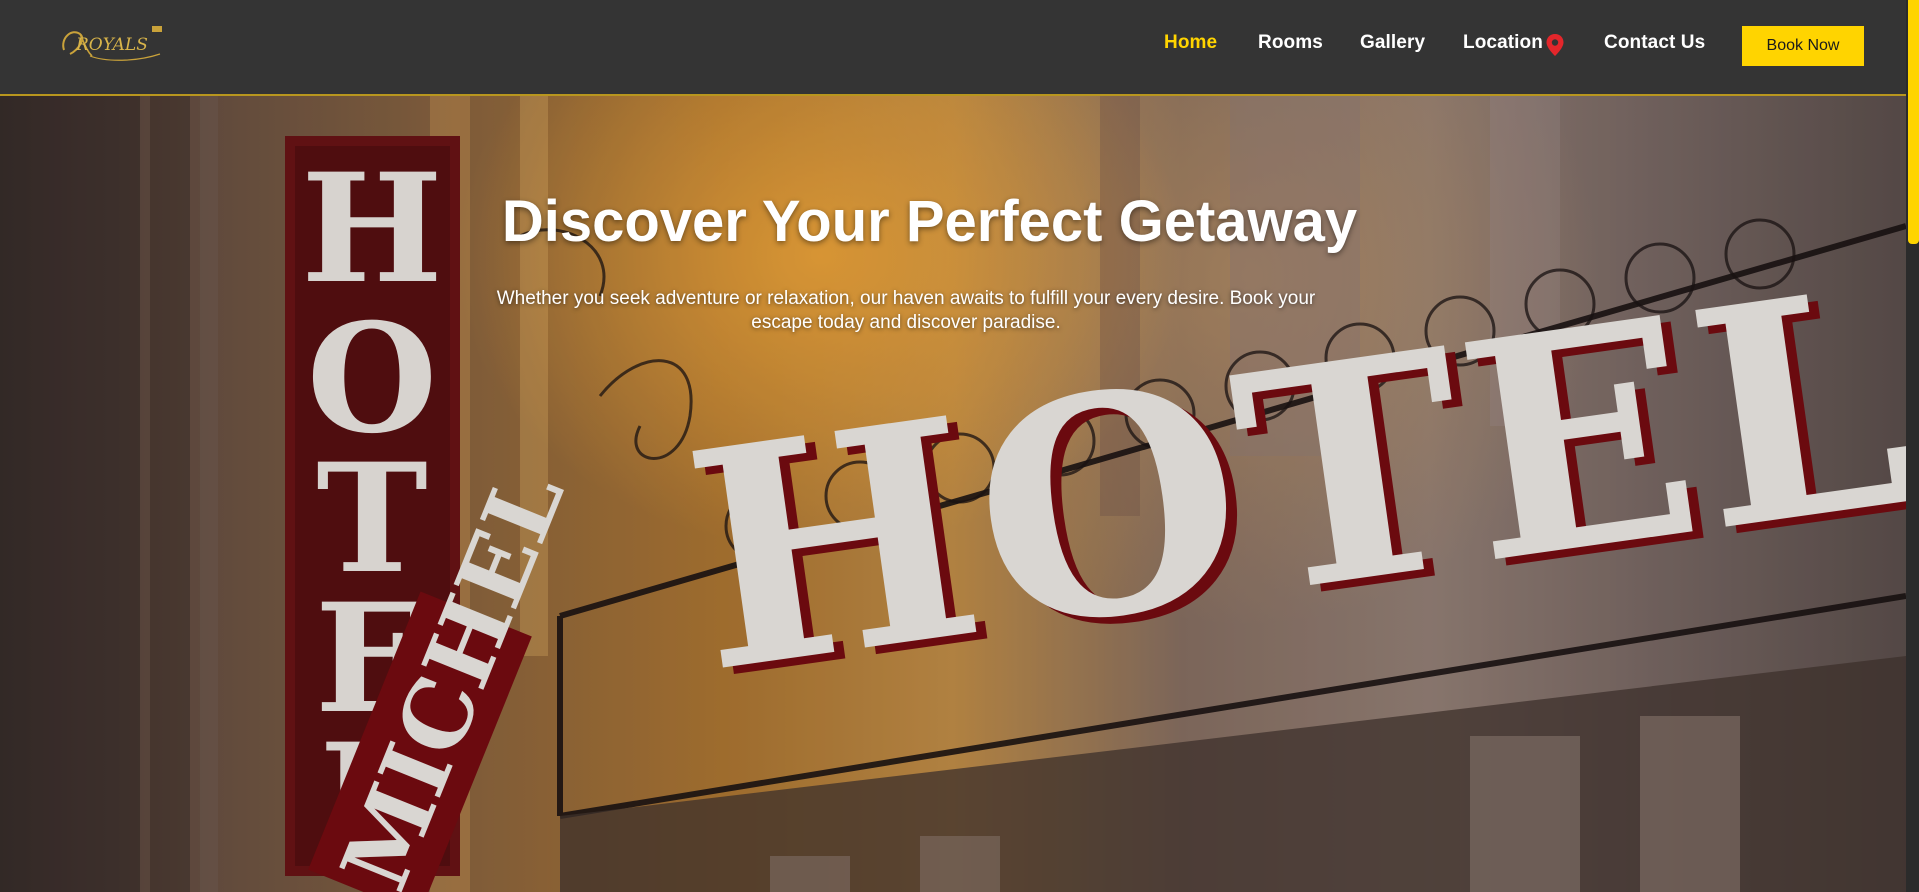  What do you see at coordinates (929, 221) in the screenshot?
I see `hero-title: Discover Your Perfect Getaway` at bounding box center [929, 221].